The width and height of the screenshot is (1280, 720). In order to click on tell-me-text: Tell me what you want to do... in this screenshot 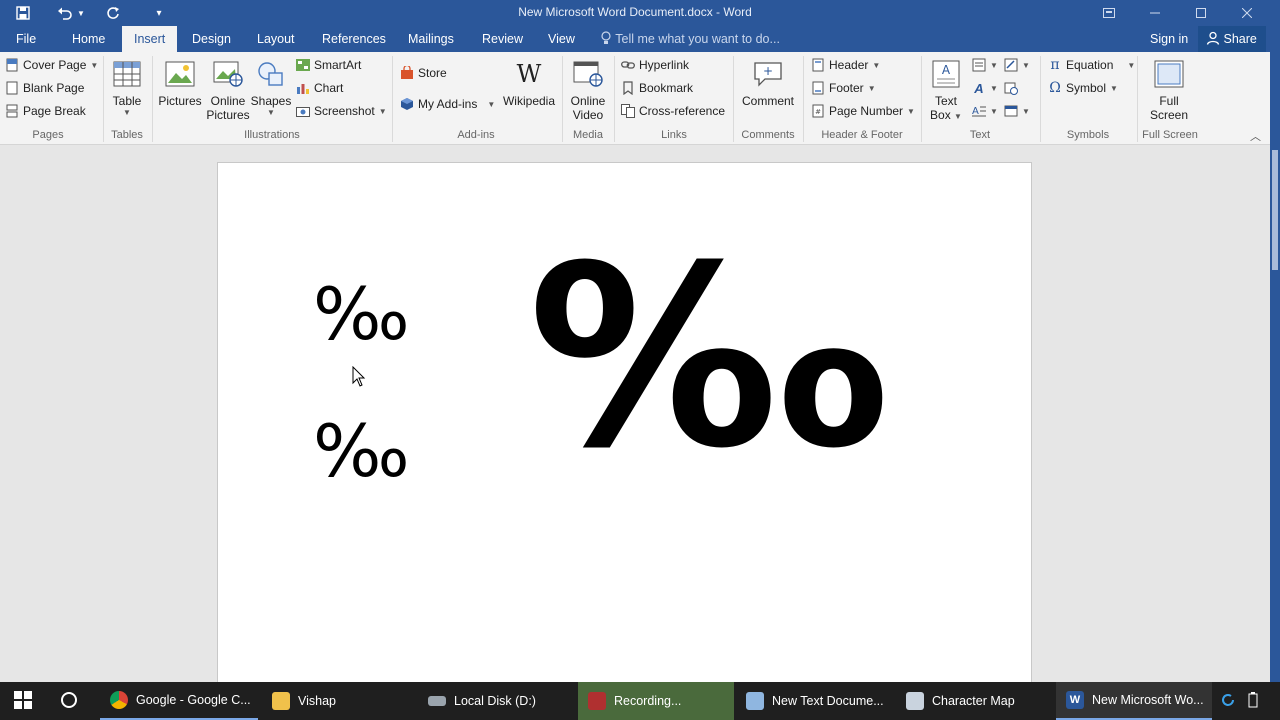, I will do `click(697, 39)`.